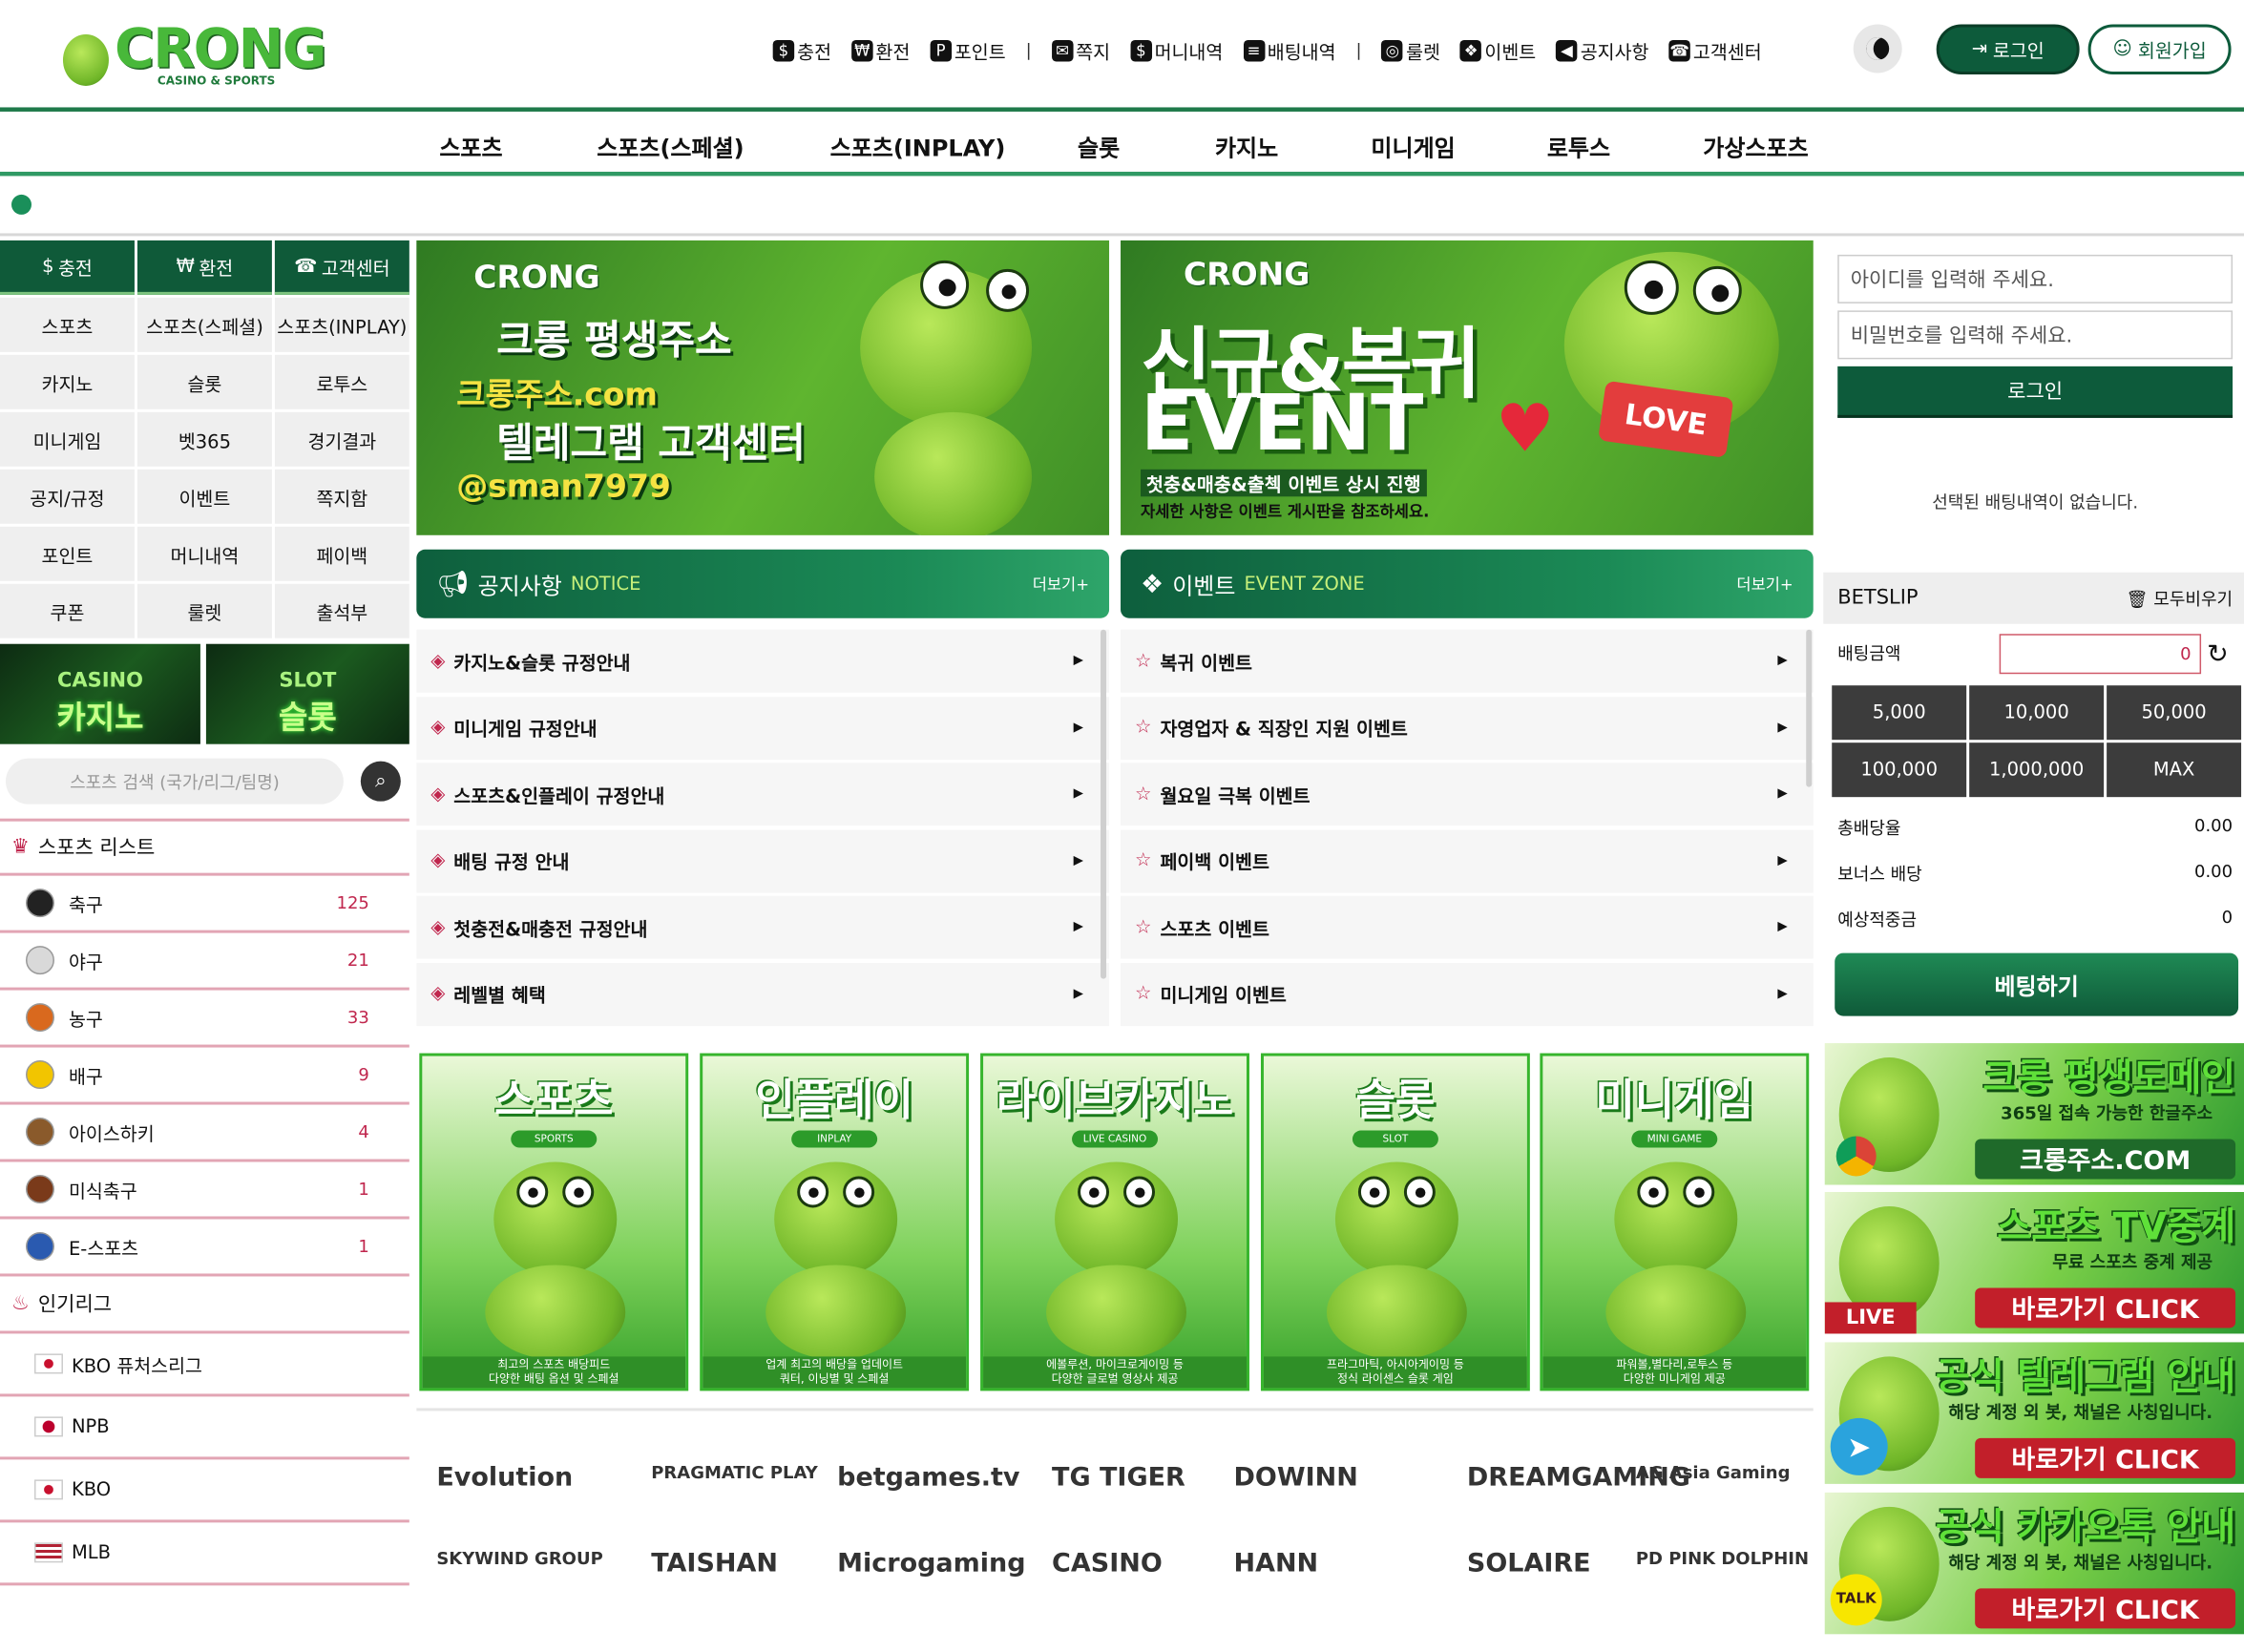 This screenshot has height=1652, width=2244. What do you see at coordinates (2037, 984) in the screenshot?
I see `place-bet-button: 베팅하기` at bounding box center [2037, 984].